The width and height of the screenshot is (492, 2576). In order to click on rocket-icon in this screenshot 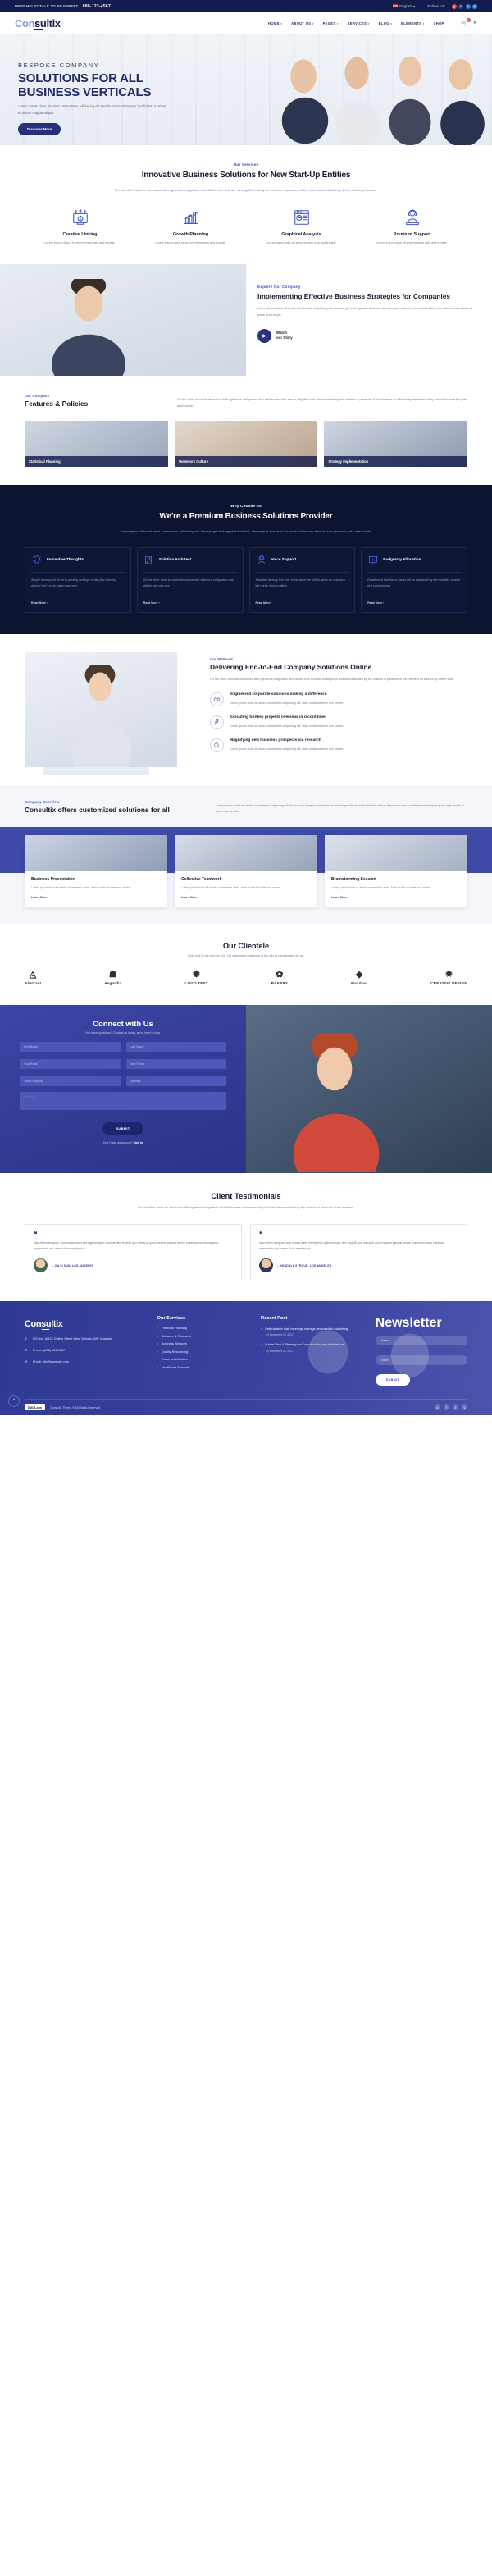, I will do `click(217, 722)`.